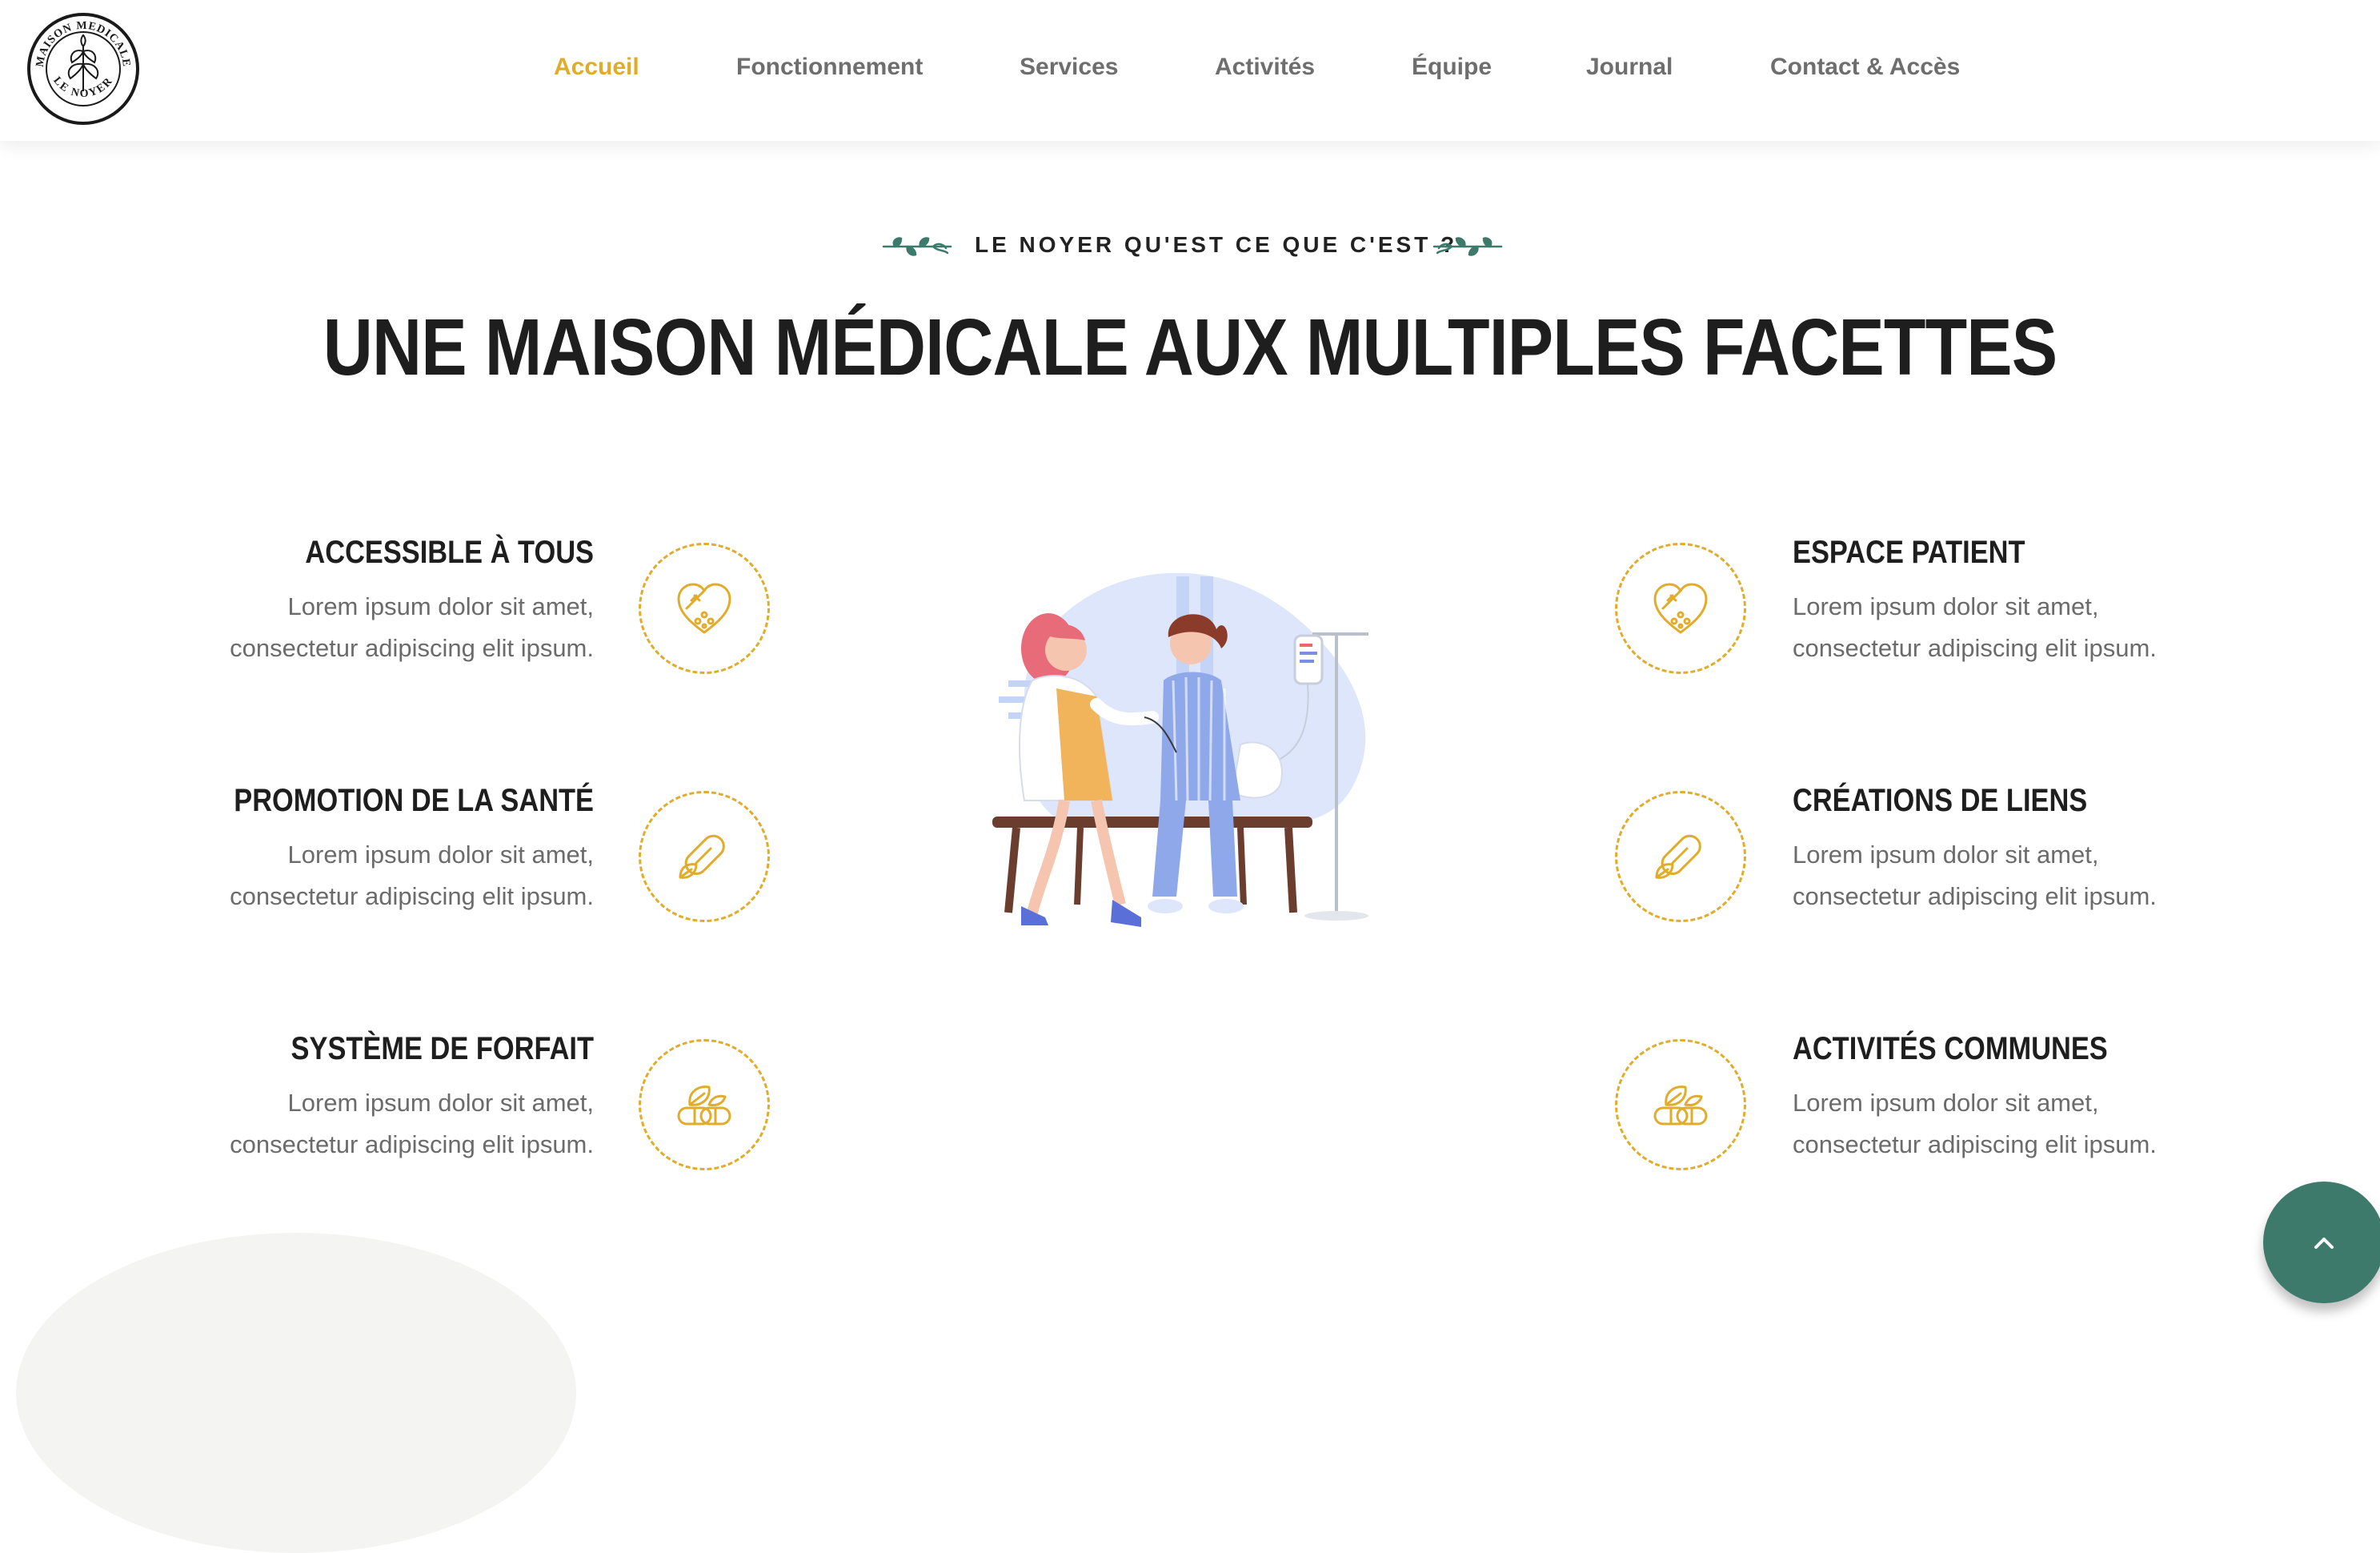  I want to click on scroll-top-button, so click(2321, 1243).